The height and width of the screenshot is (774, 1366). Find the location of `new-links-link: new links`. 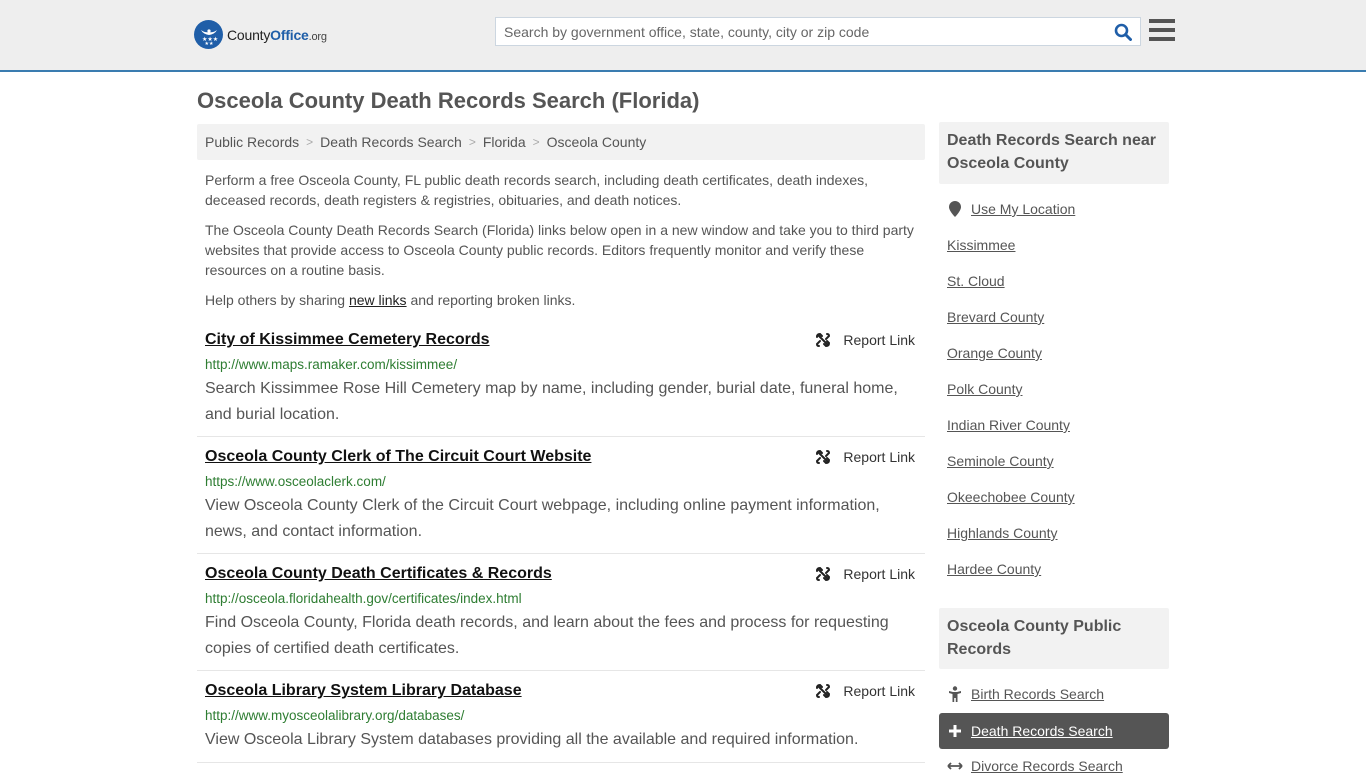

new-links-link: new links is located at coordinates (378, 300).